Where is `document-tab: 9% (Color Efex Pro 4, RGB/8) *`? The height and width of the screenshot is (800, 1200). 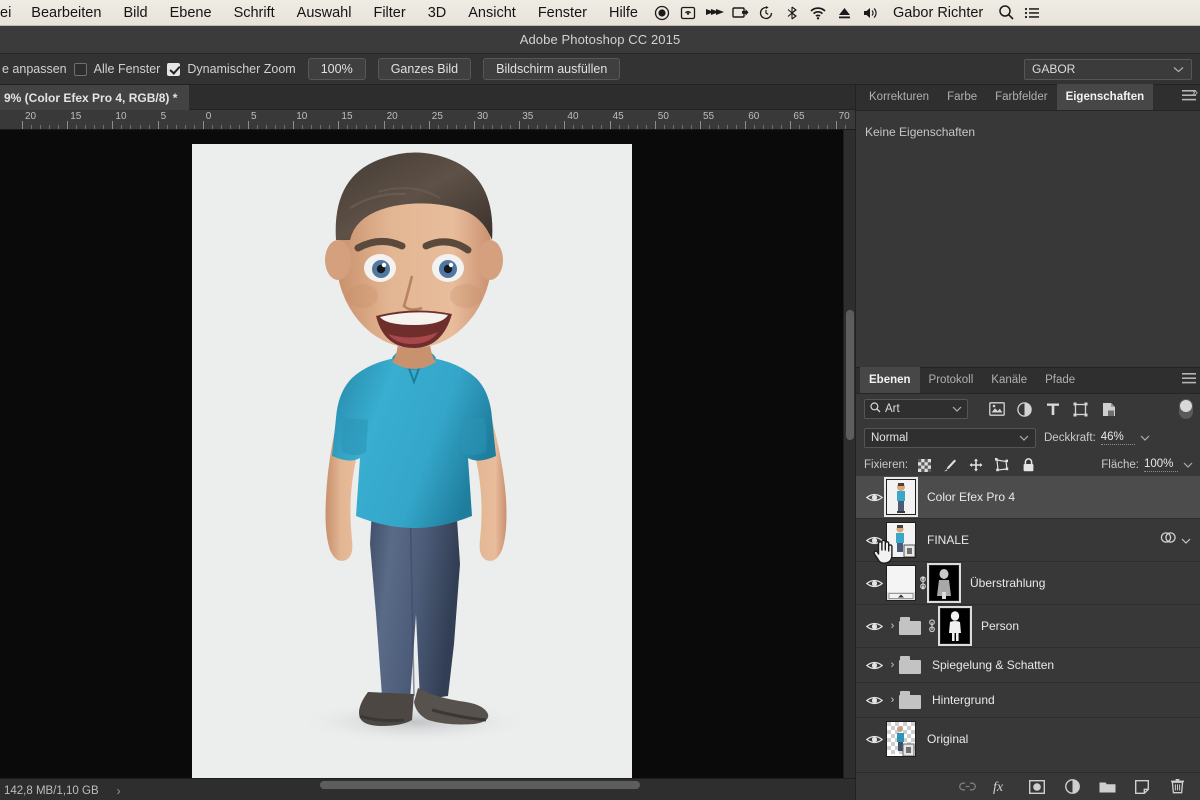 document-tab: 9% (Color Efex Pro 4, RGB/8) * is located at coordinates (95, 97).